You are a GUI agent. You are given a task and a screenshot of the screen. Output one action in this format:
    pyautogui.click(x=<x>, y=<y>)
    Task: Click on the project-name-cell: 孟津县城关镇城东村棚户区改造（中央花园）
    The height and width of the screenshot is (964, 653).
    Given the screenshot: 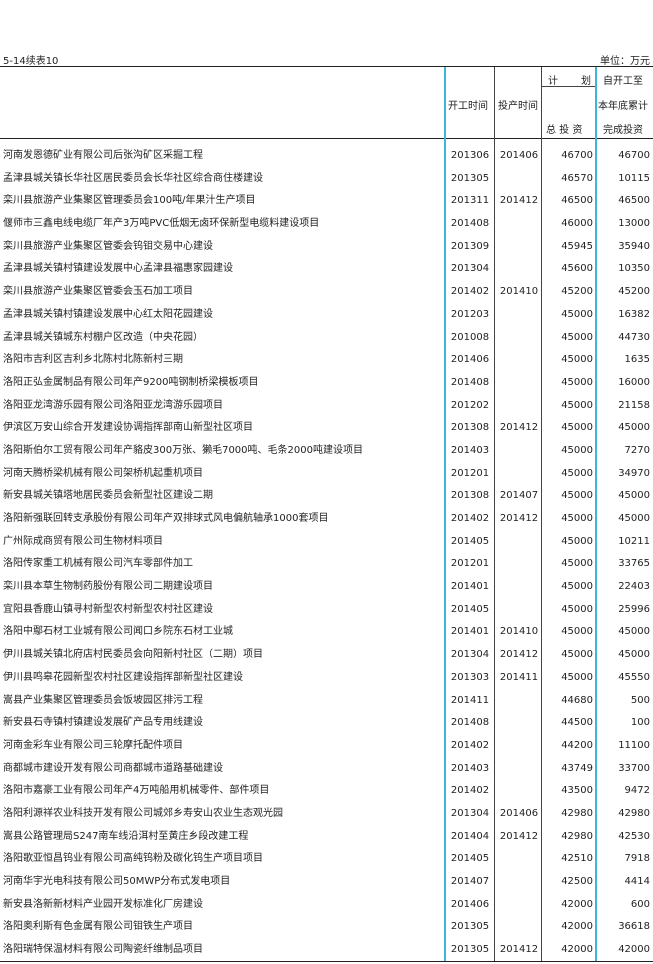 What is the action you would take?
    pyautogui.click(x=103, y=337)
    